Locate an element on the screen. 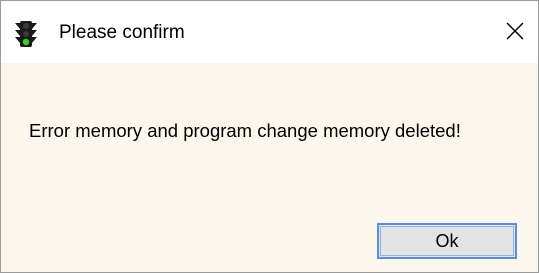 The height and width of the screenshot is (273, 539). traffic-light-icon is located at coordinates (26, 34).